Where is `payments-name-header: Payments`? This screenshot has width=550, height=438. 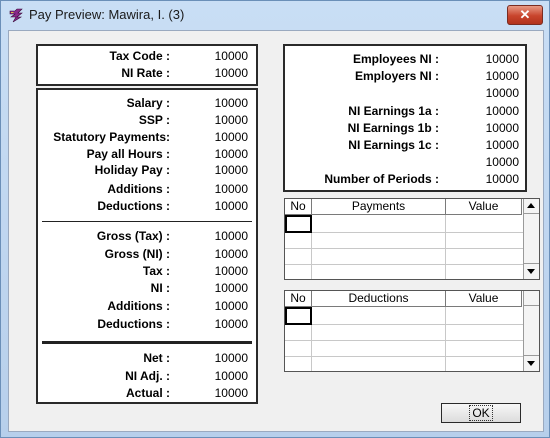 payments-name-header: Payments is located at coordinates (379, 207).